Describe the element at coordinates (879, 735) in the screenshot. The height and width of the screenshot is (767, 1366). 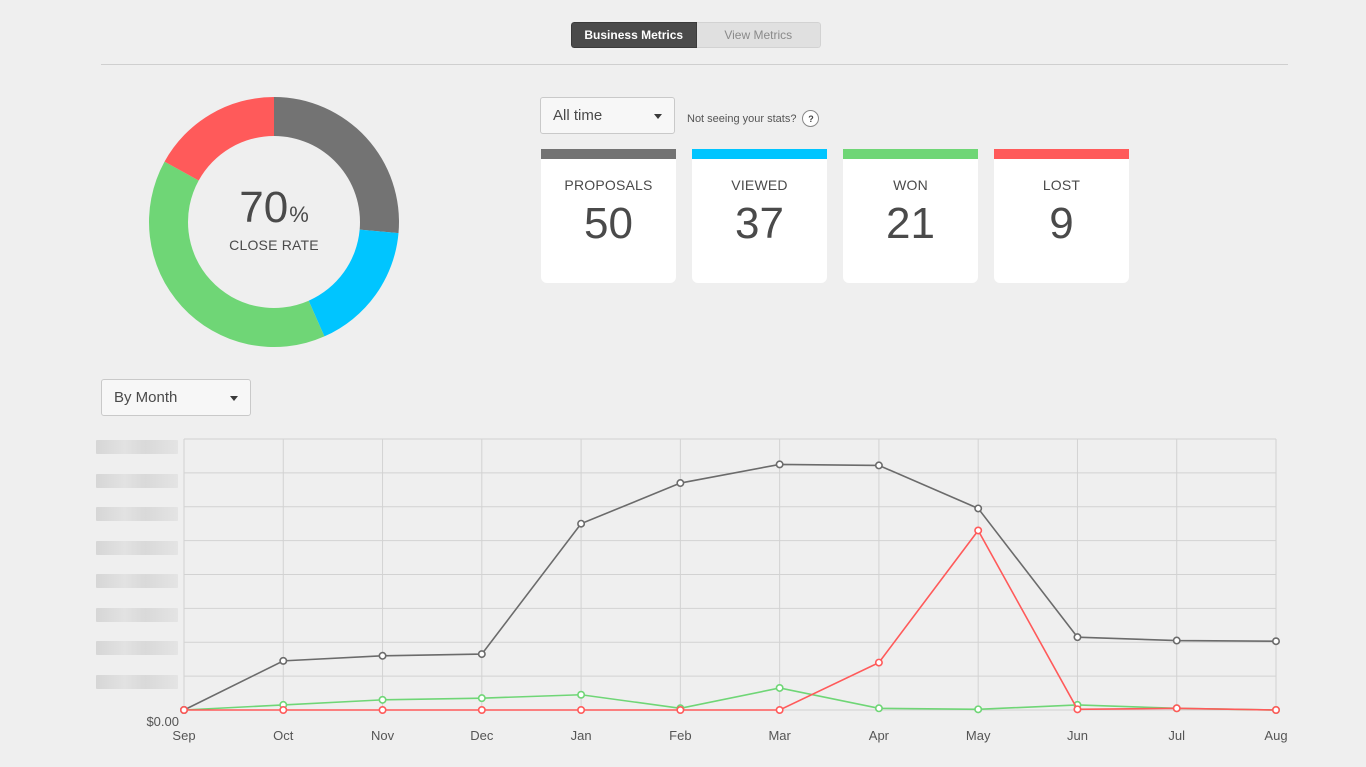
I see `x-tick-label: Apr` at that location.